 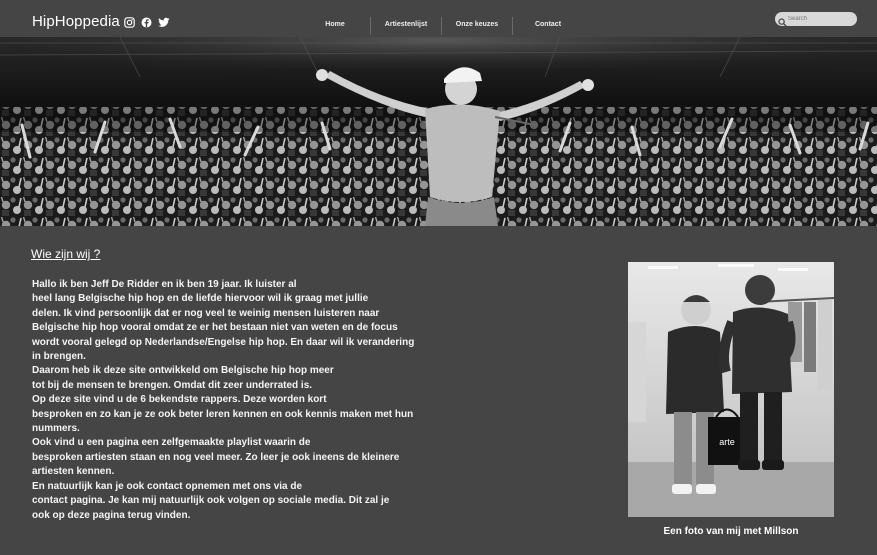 What do you see at coordinates (129, 21) in the screenshot?
I see `instagram-icon` at bounding box center [129, 21].